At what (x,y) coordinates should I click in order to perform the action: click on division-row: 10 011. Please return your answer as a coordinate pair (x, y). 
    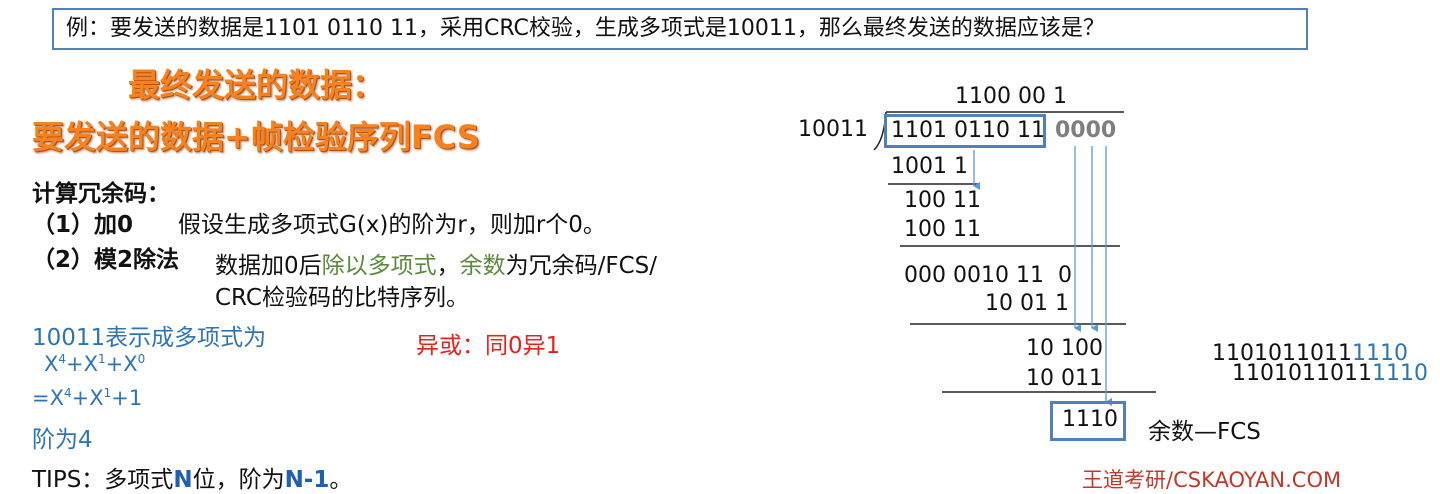
    Looking at the image, I should click on (1064, 378).